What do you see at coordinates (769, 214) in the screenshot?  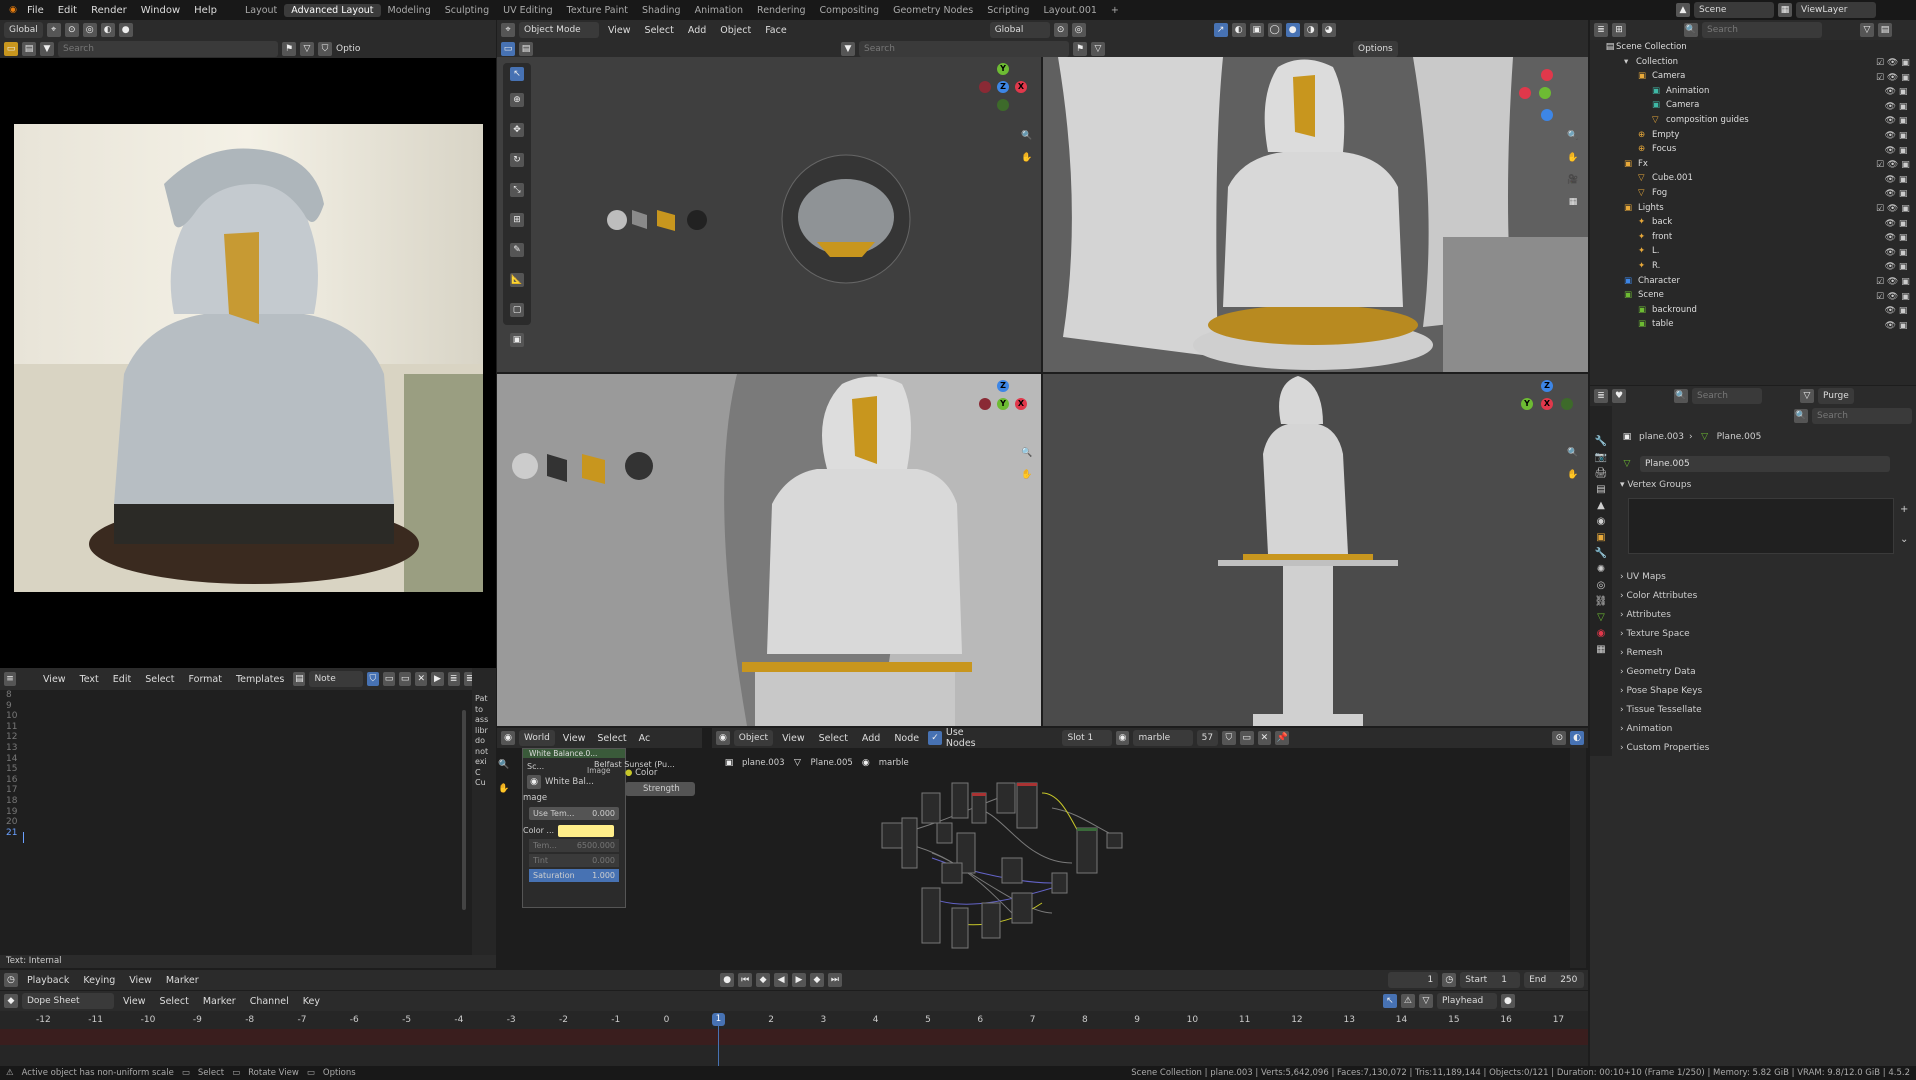 I see `viewport-top-left: ↖ ⊕ ✥ ↻ ⤡ ⊞ ✎ 📐 ▢ ▣ Y Z X 🔍 ✋` at bounding box center [769, 214].